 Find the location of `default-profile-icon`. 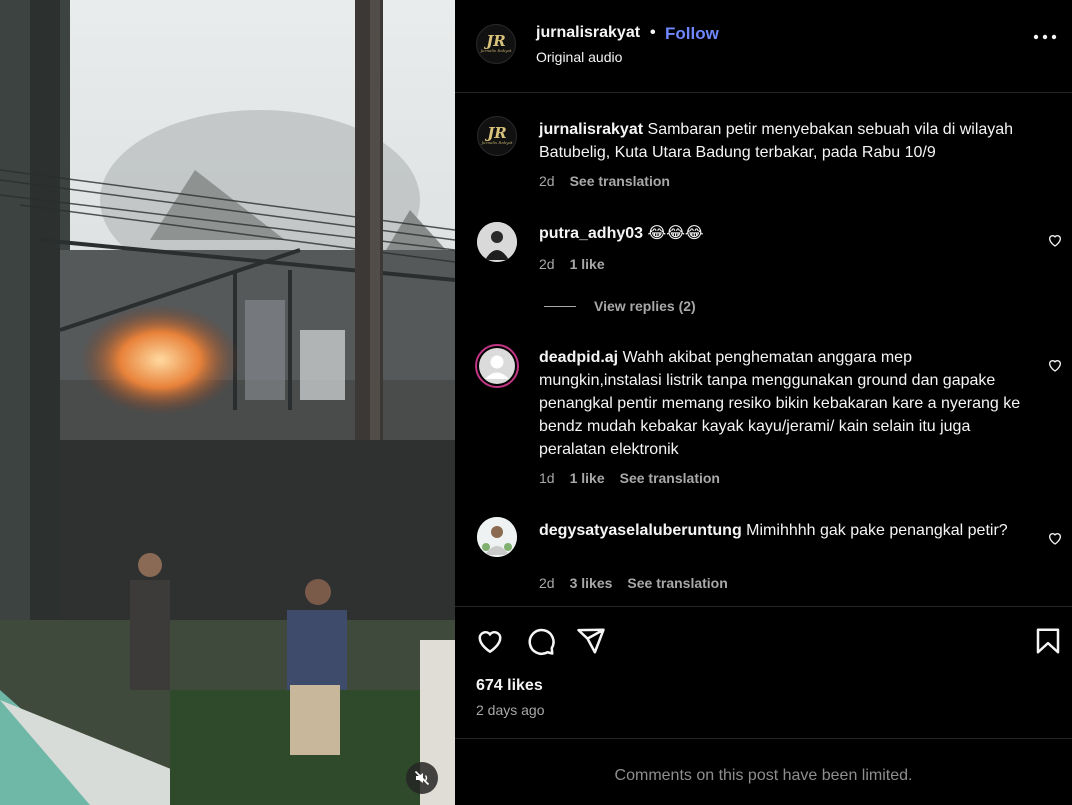

default-profile-icon is located at coordinates (497, 366).